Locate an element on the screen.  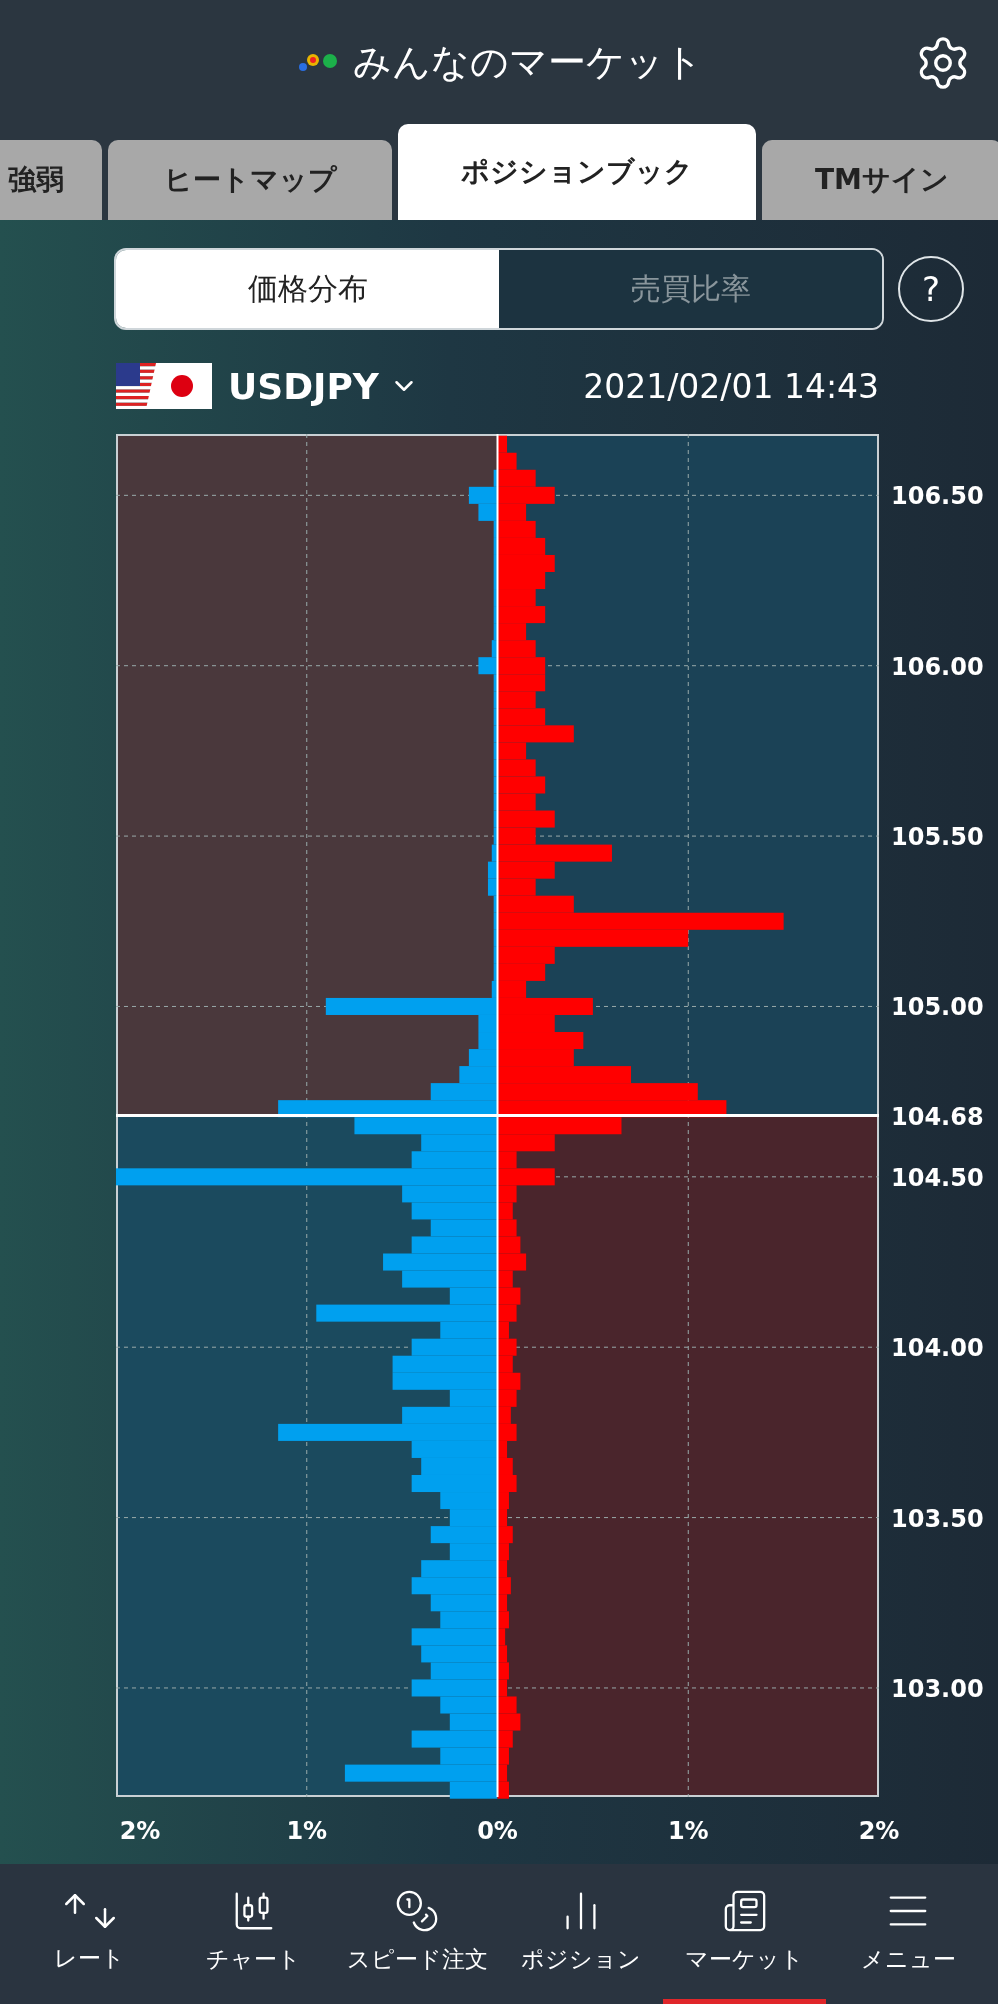
current-price-label: 104.68 is located at coordinates (937, 1116).